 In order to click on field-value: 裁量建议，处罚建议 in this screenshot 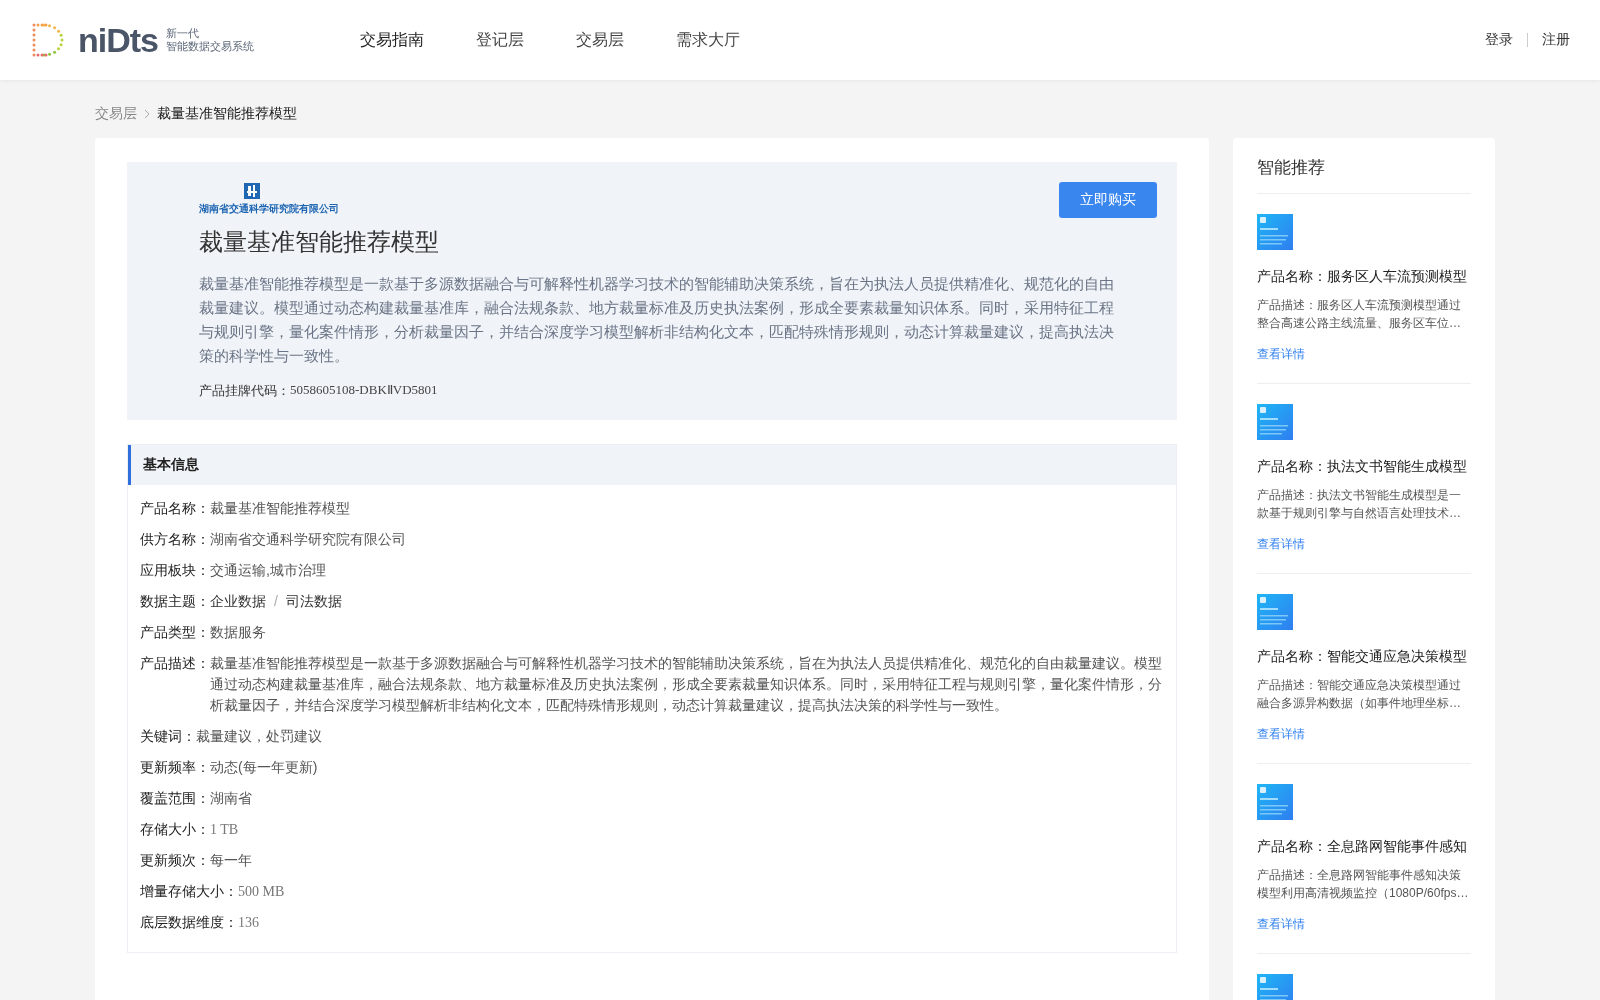, I will do `click(259, 736)`.